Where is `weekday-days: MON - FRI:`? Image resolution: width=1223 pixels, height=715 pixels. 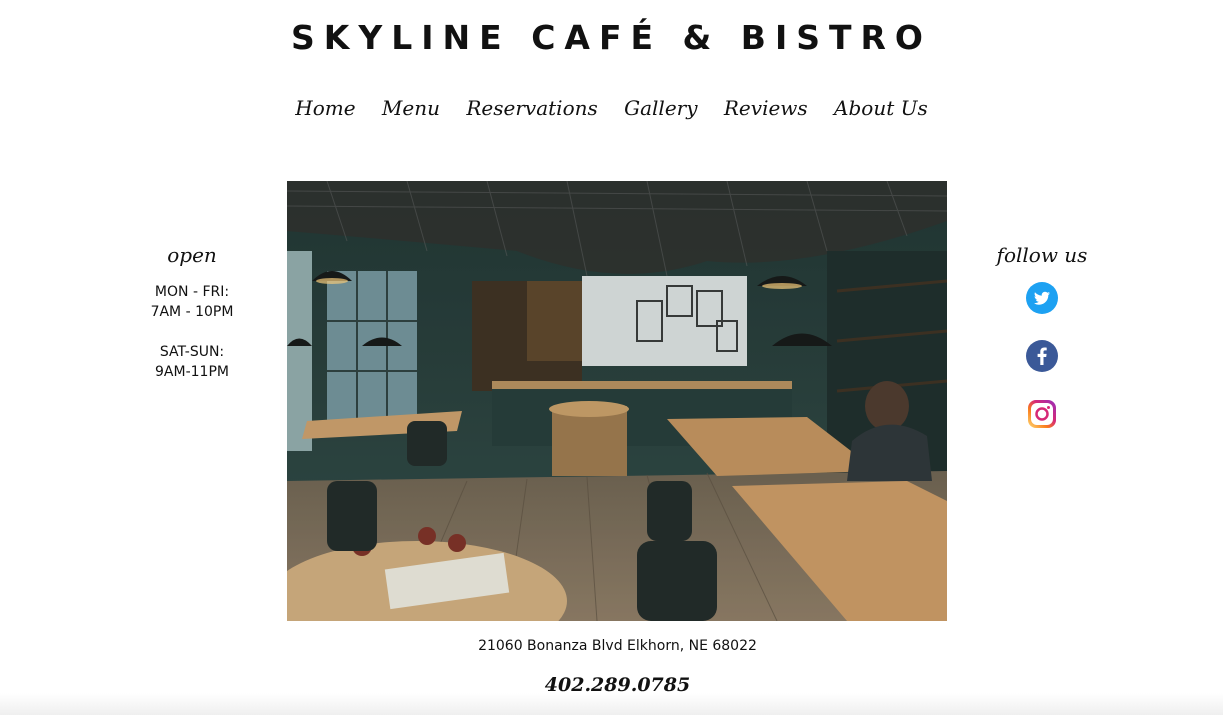
weekday-days: MON - FRI: is located at coordinates (192, 292).